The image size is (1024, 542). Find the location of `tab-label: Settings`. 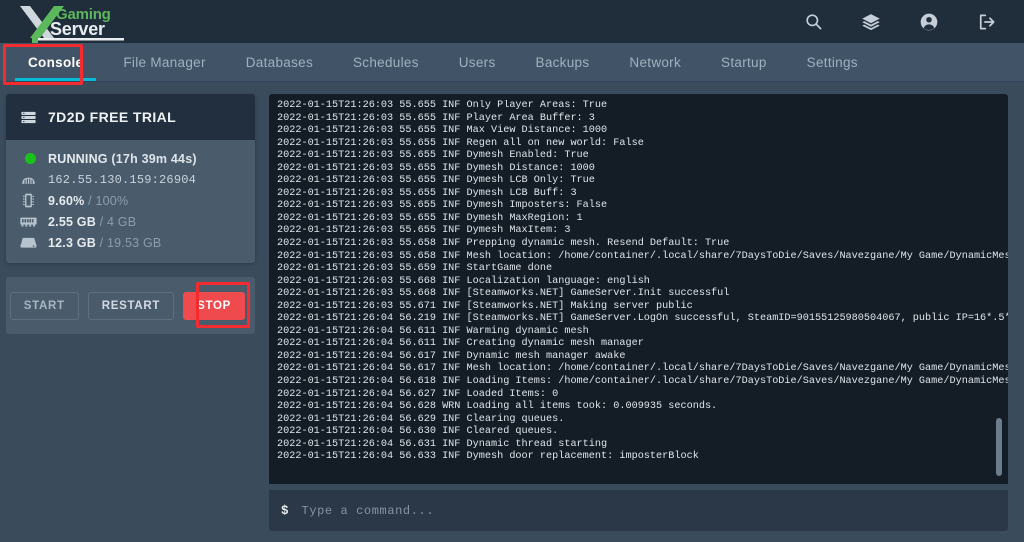

tab-label: Settings is located at coordinates (832, 62).